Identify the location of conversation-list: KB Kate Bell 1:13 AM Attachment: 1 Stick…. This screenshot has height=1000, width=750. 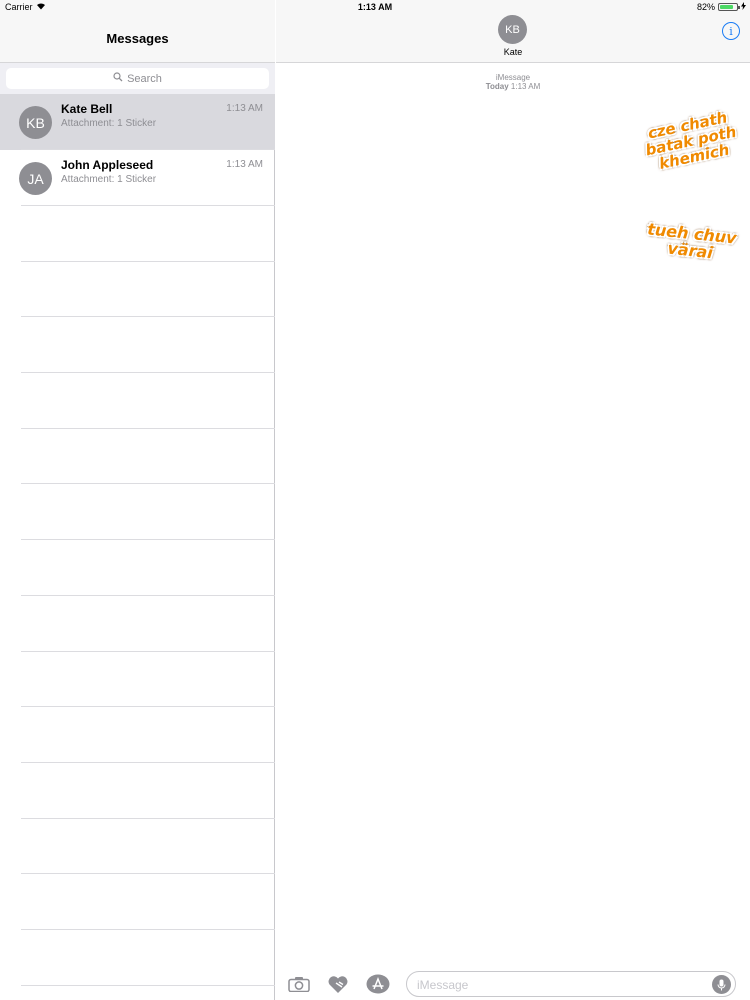
(137, 150).